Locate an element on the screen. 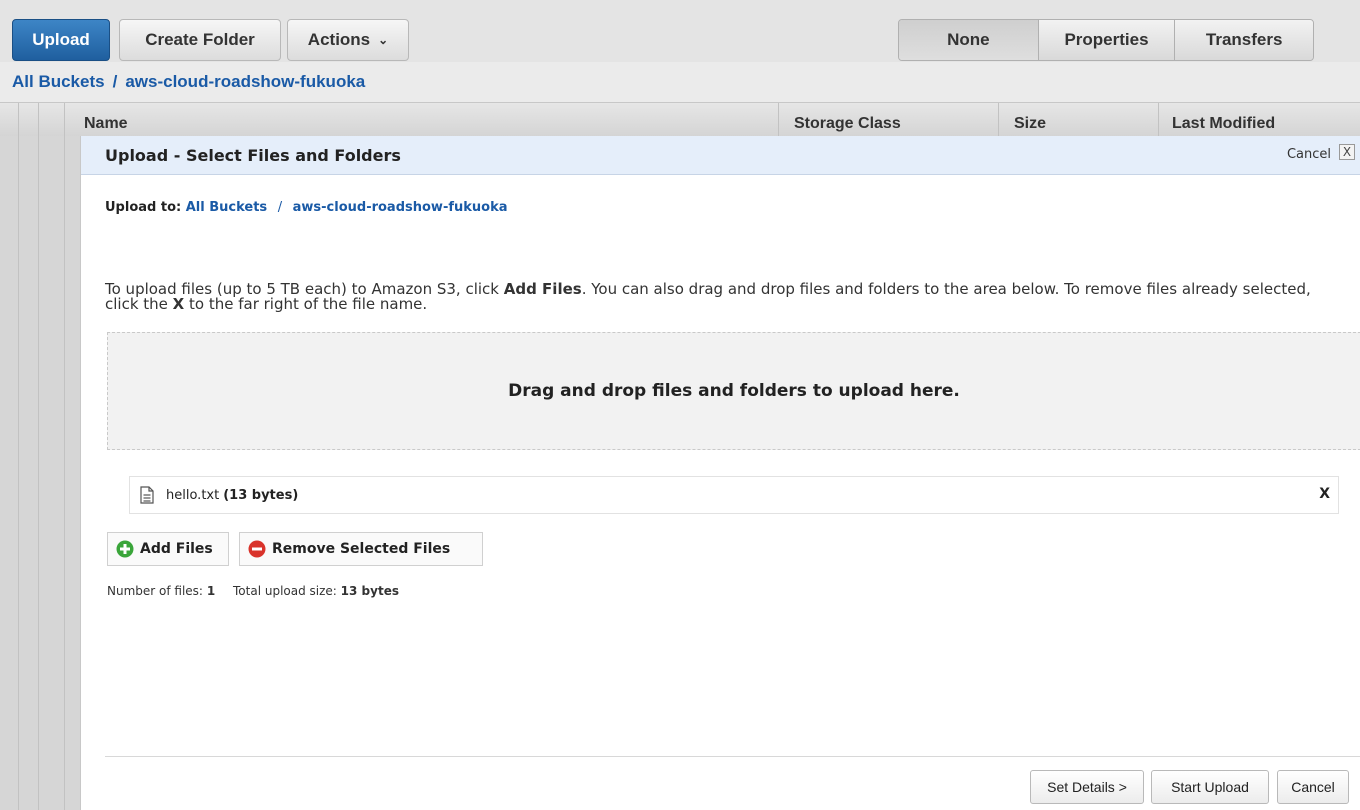 This screenshot has width=1360, height=810. file-count-label: Number of files: is located at coordinates (155, 591).